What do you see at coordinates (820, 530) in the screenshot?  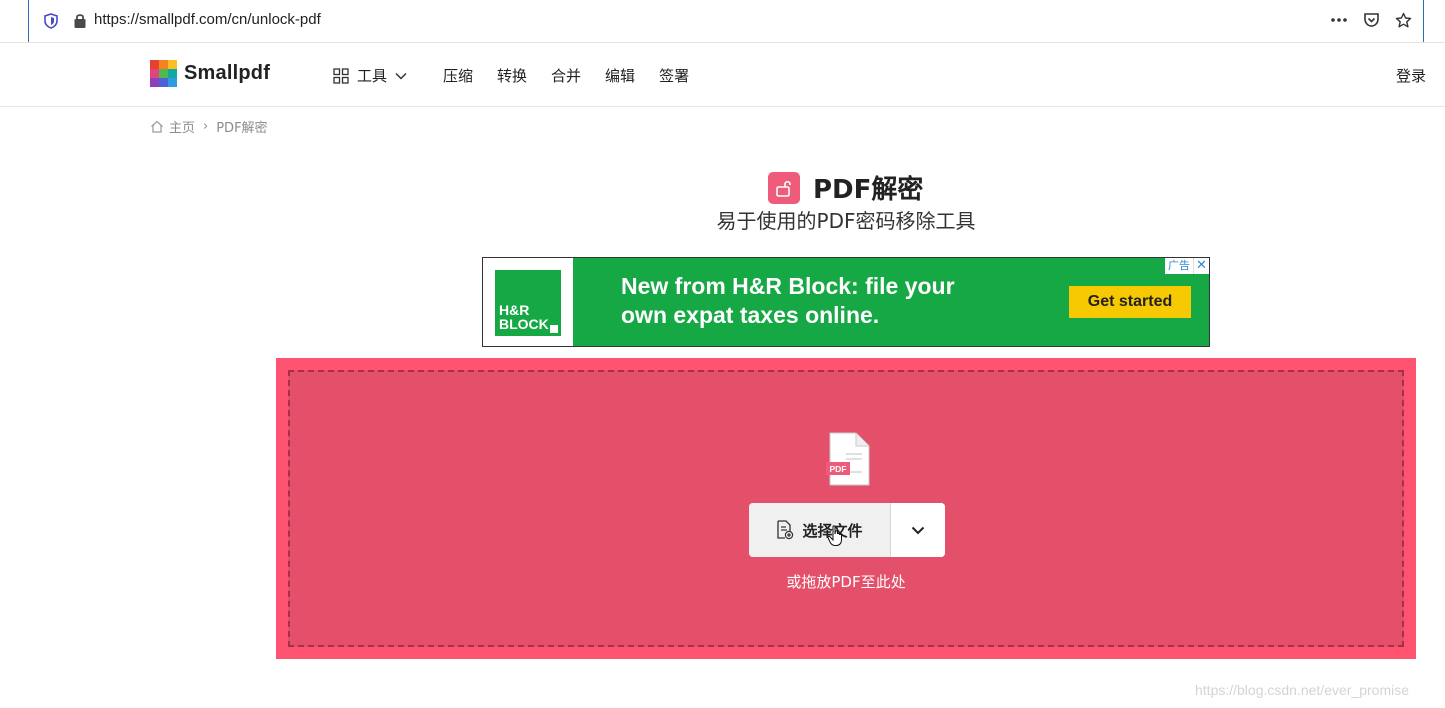 I see `choose-file-button: 选择文件` at bounding box center [820, 530].